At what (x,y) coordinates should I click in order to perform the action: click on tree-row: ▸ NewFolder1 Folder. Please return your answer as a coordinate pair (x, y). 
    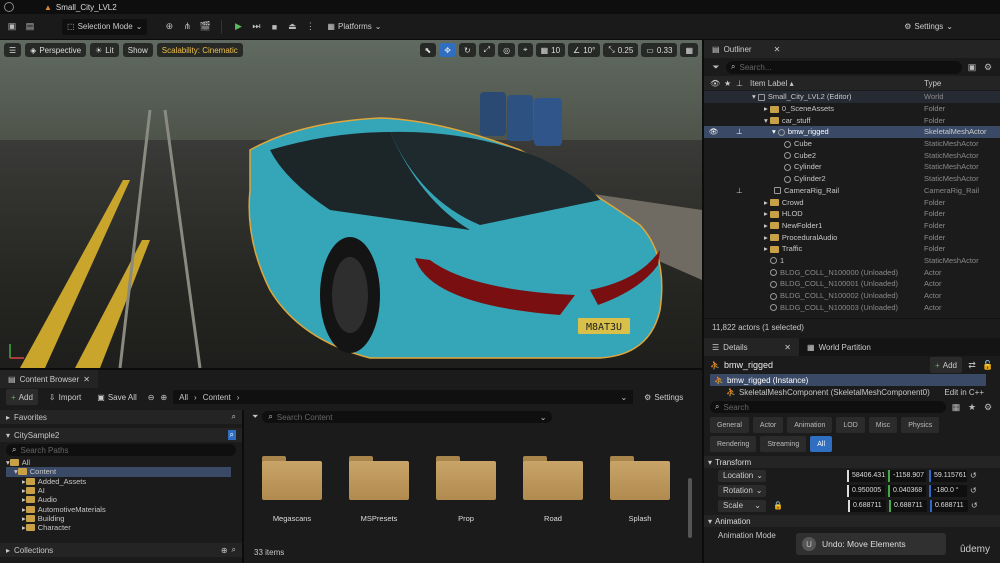
    Looking at the image, I should click on (852, 226).